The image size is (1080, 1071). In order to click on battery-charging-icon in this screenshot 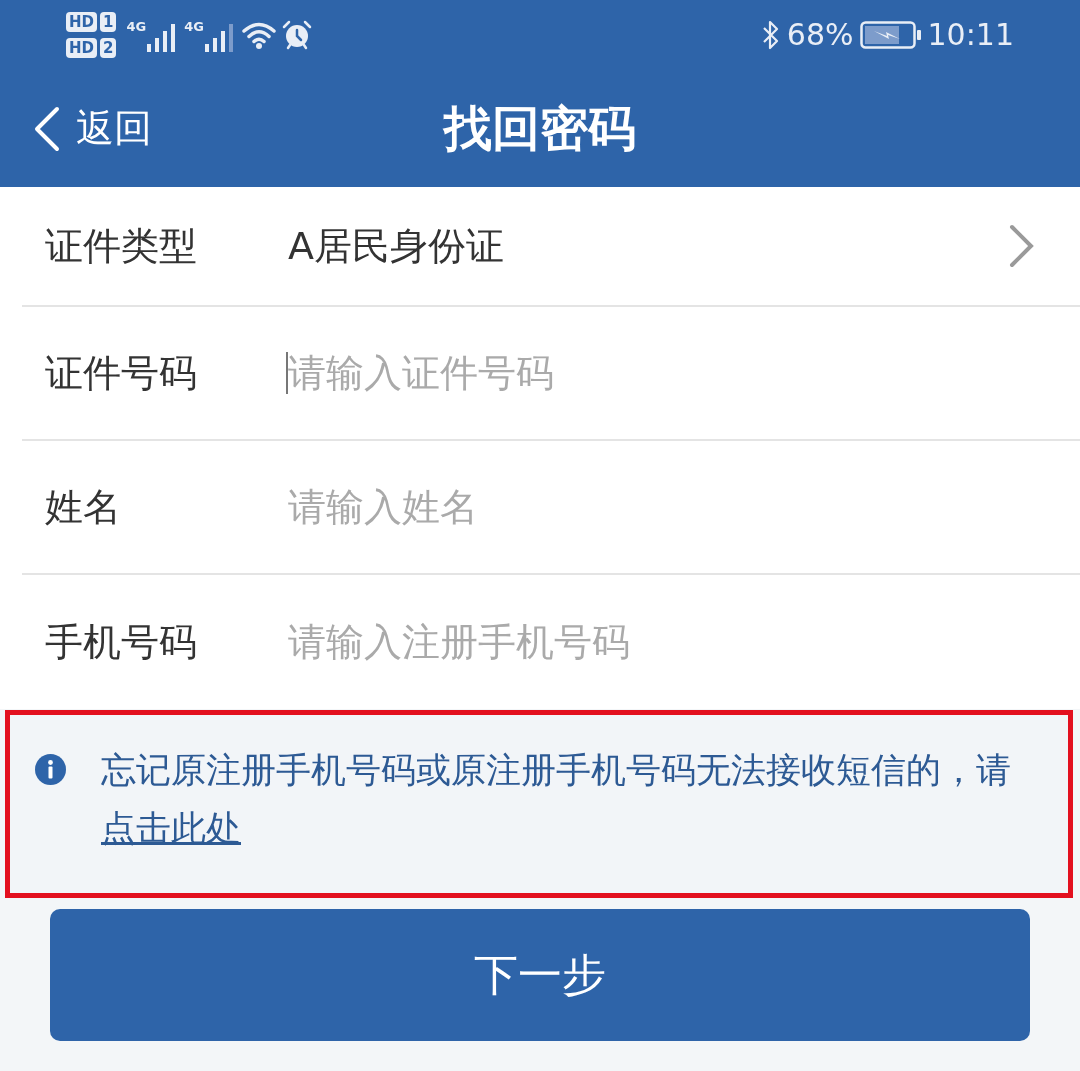, I will do `click(890, 35)`.